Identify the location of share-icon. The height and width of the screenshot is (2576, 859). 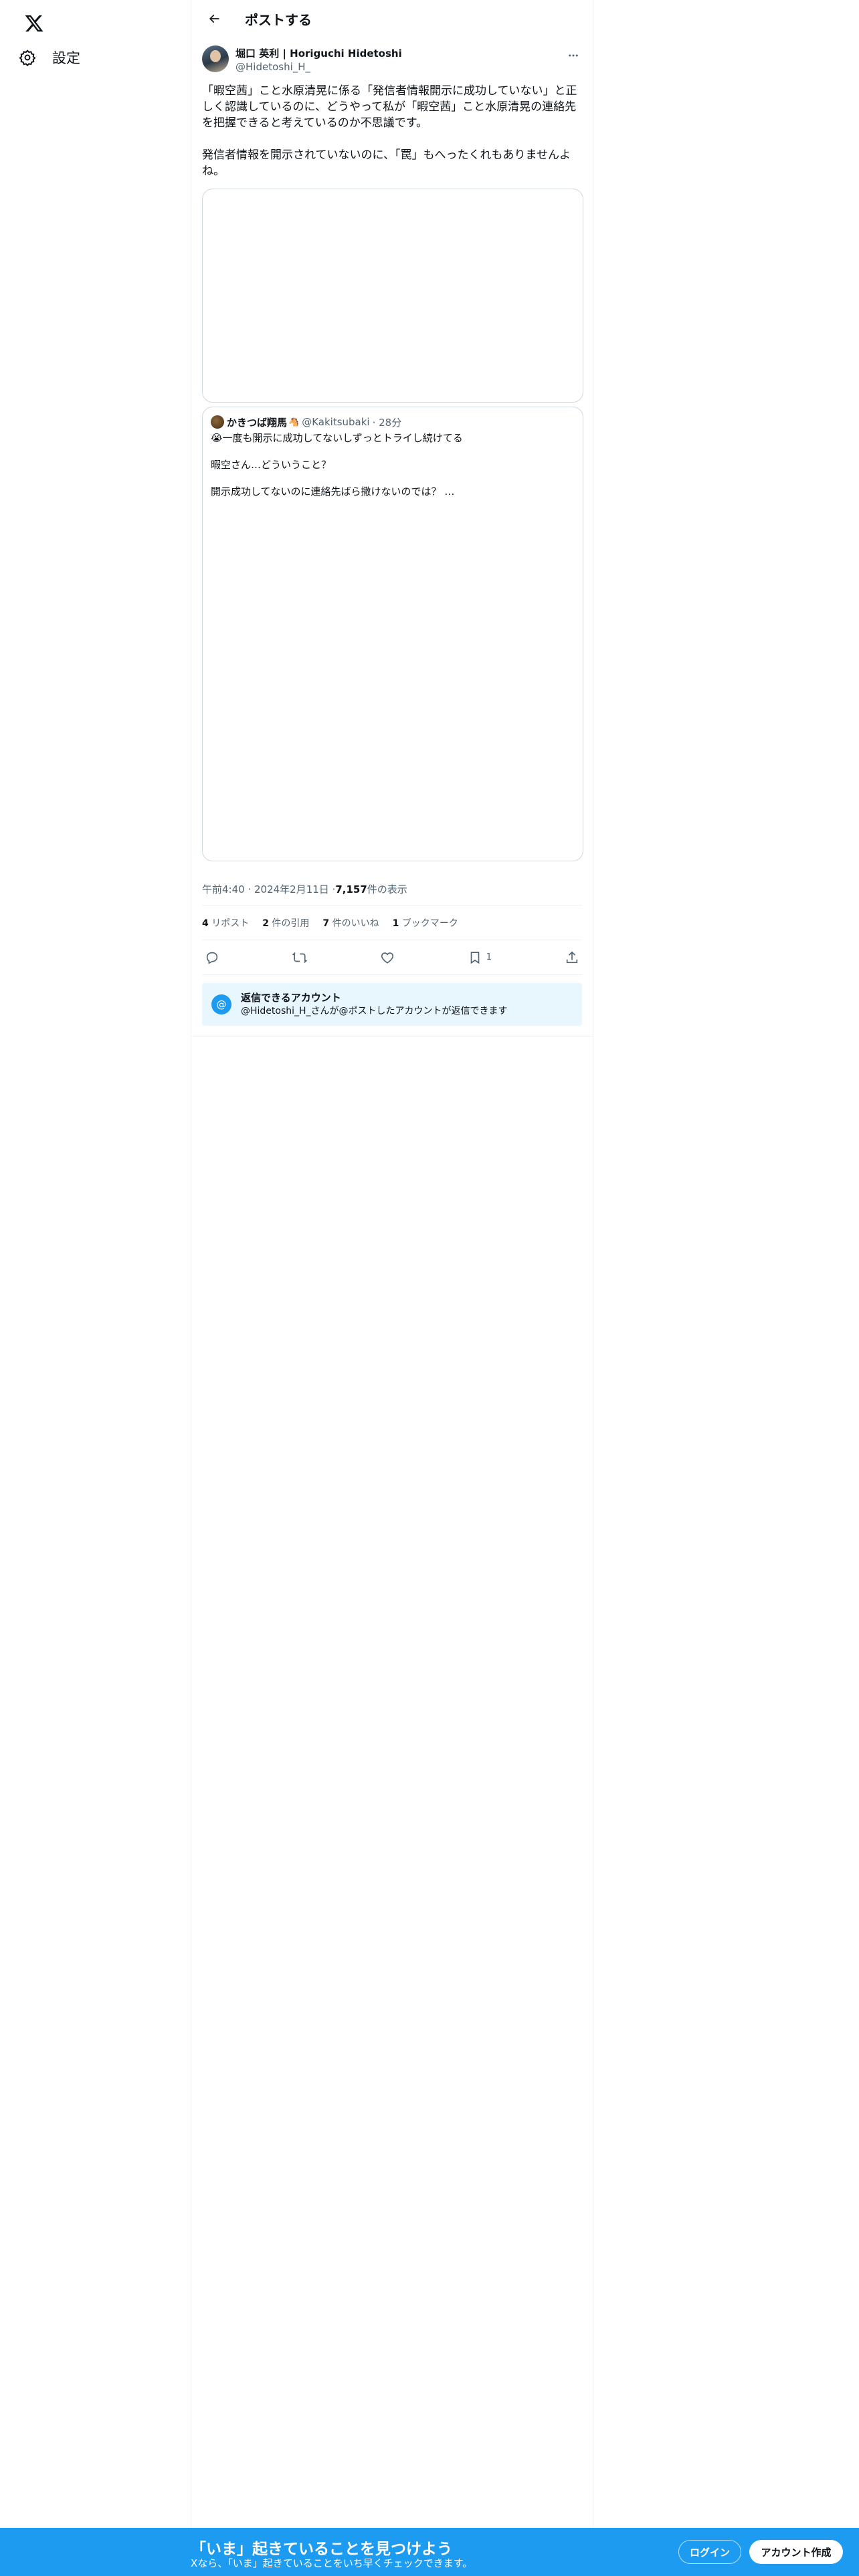
(572, 957).